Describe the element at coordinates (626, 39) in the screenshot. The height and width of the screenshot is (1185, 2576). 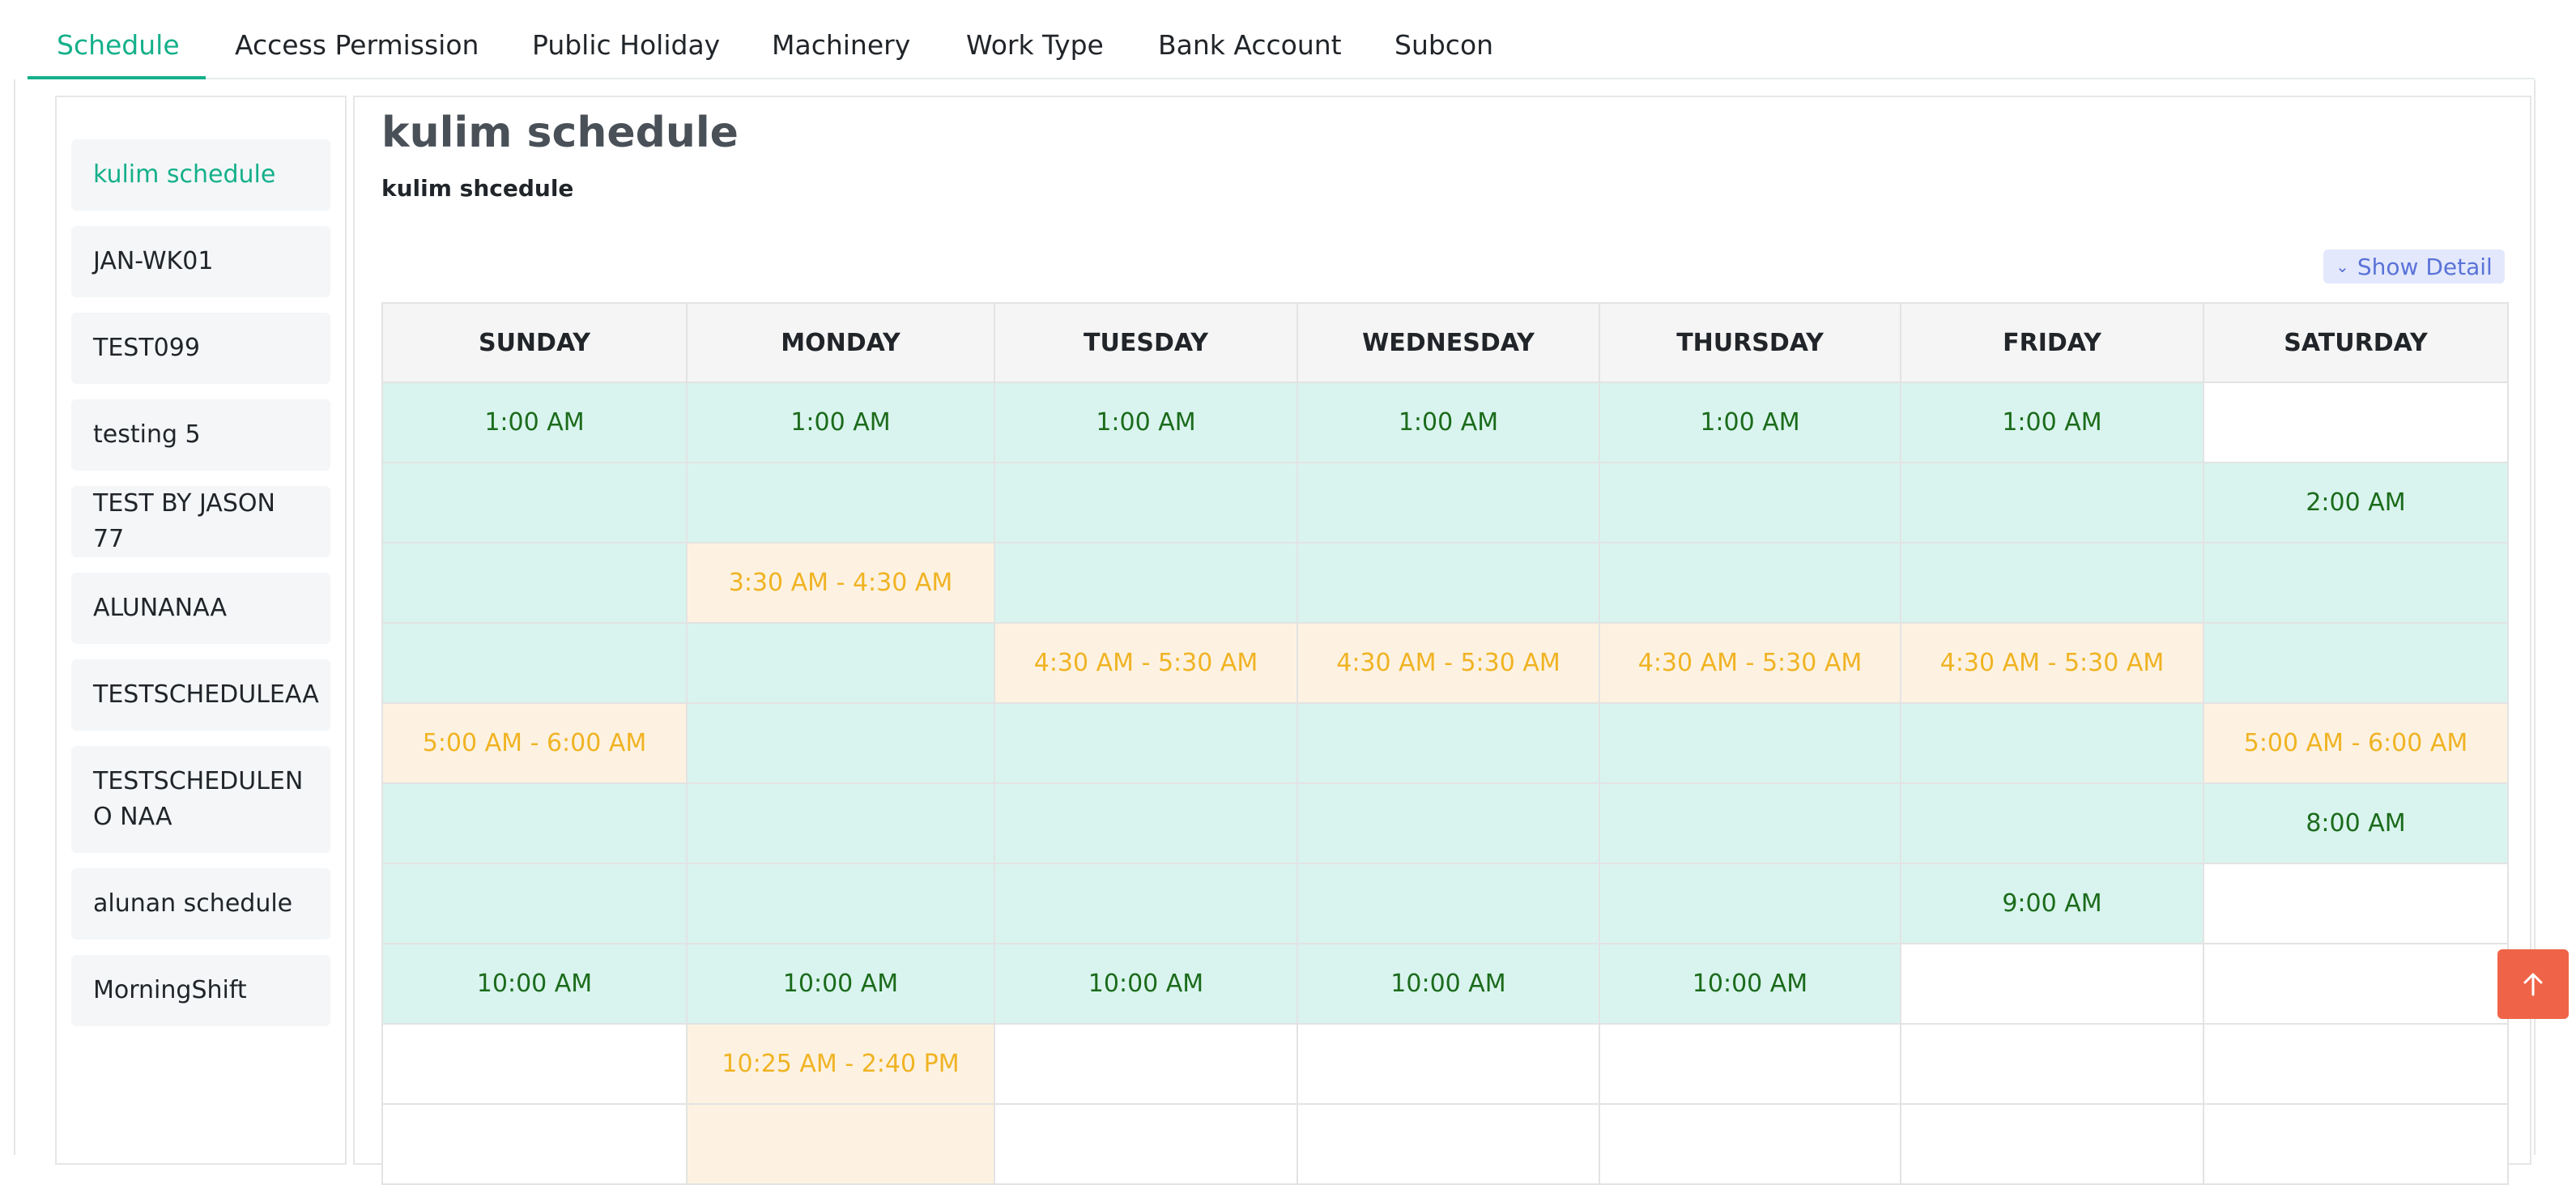
I see `tab-public-holiday: Public Holiday` at that location.